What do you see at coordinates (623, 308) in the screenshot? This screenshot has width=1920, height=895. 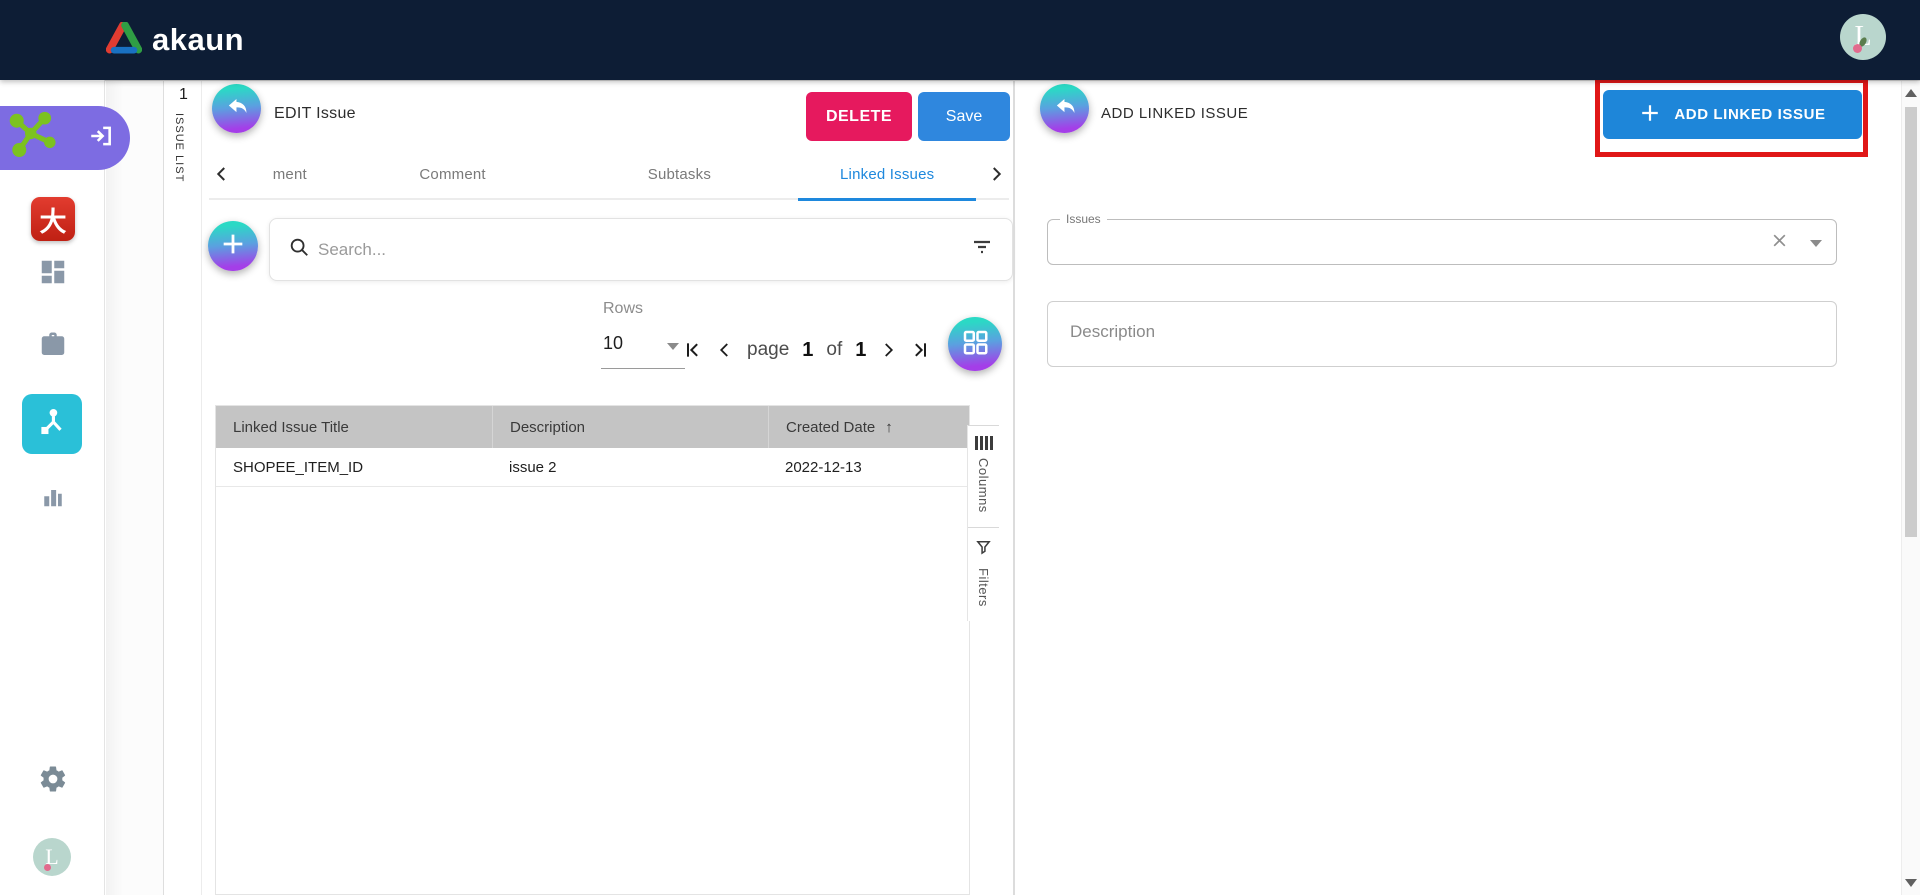 I see `rows-per-page-label: Rows` at bounding box center [623, 308].